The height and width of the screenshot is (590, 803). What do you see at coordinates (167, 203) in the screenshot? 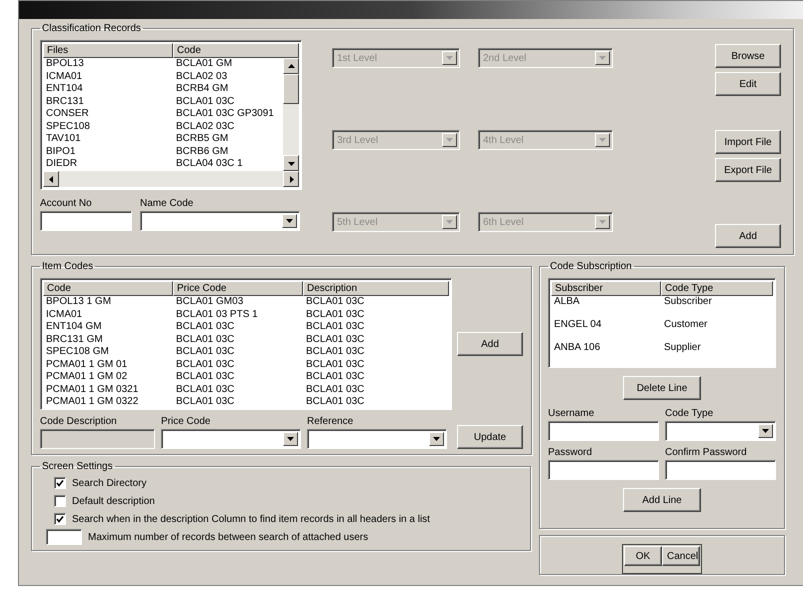
I see `field-label: Name Code` at bounding box center [167, 203].